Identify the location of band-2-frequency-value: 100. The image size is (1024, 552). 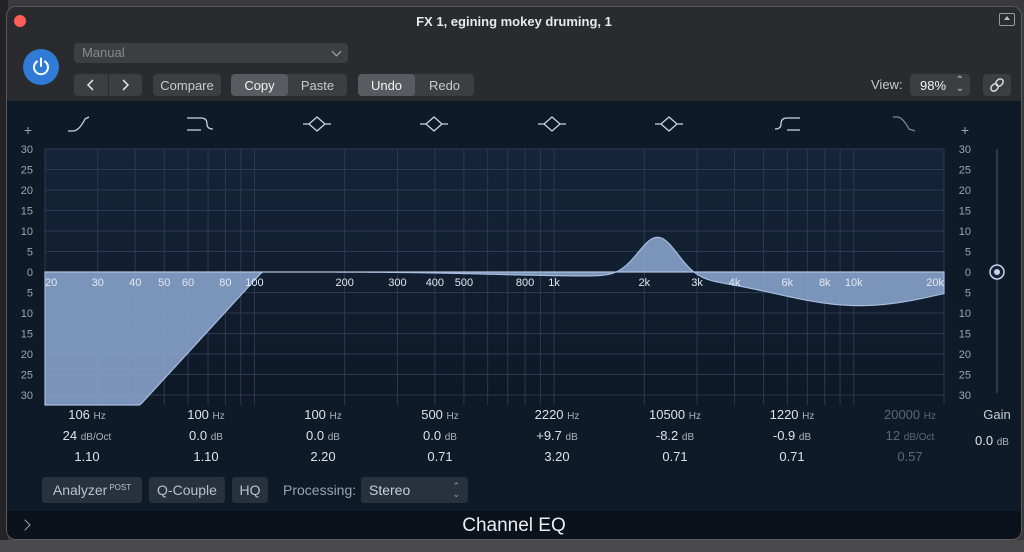
(198, 414).